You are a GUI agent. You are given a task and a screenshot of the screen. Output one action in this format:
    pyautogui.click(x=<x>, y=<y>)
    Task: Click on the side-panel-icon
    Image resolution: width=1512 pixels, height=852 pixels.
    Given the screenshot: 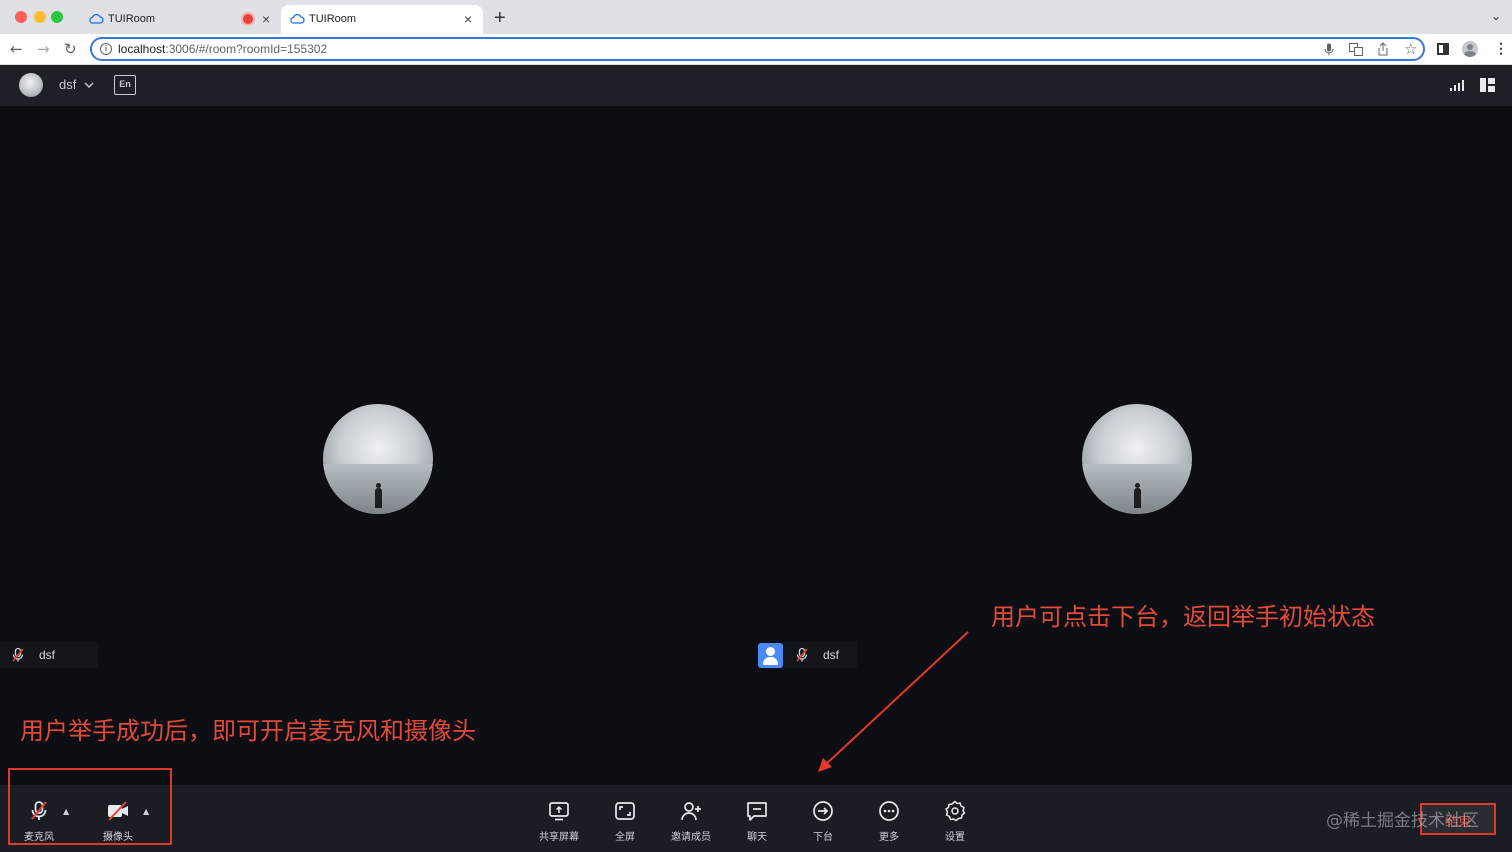 What is the action you would take?
    pyautogui.click(x=1443, y=49)
    